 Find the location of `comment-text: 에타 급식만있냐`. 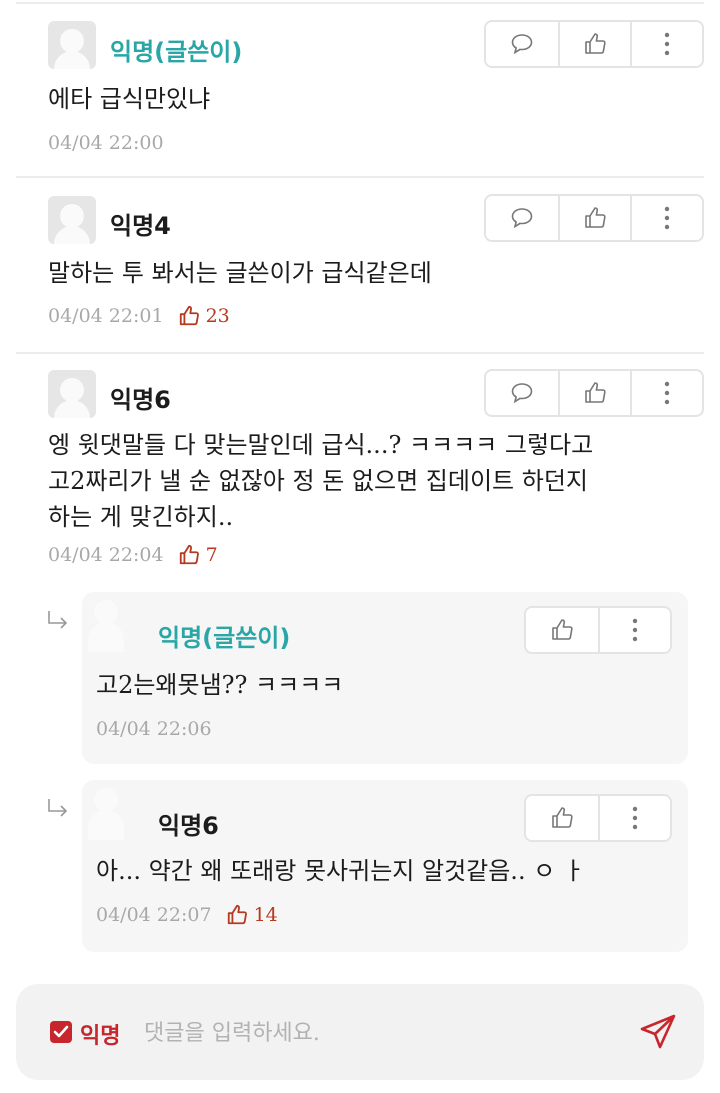

comment-text: 에타 급식만있냐 is located at coordinates (129, 99).